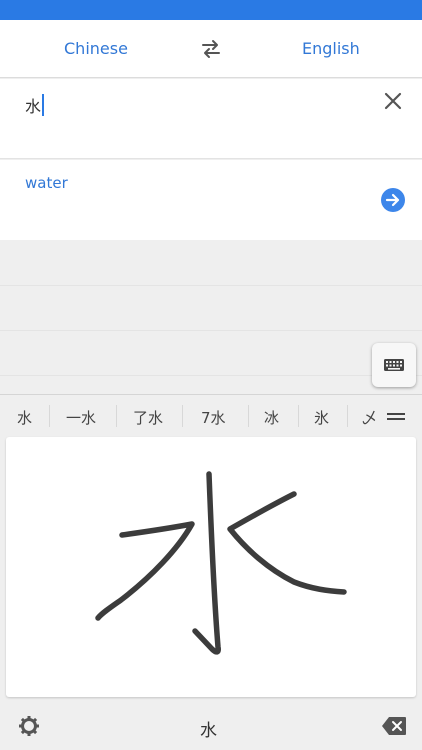 This screenshot has width=422, height=750. What do you see at coordinates (211, 200) in the screenshot?
I see `translation-area: water` at bounding box center [211, 200].